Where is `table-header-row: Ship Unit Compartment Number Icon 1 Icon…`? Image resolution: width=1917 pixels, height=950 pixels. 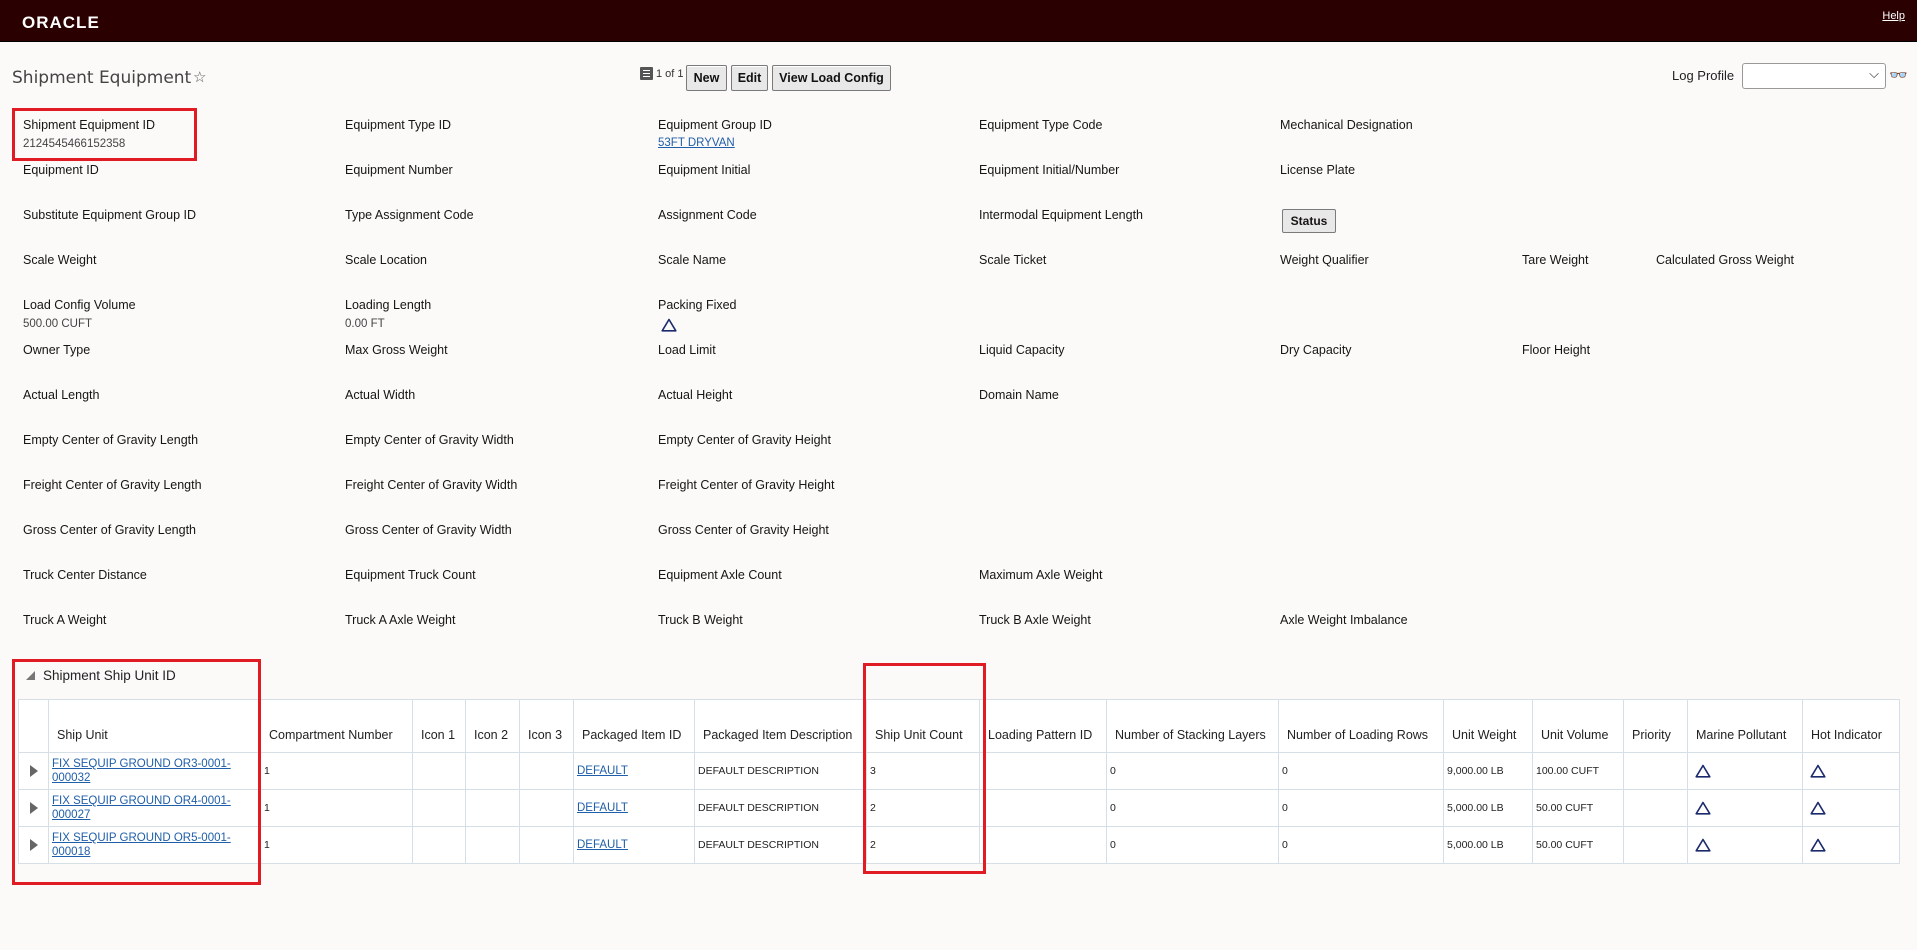
table-header-row: Ship Unit Compartment Number Icon 1 Icon… is located at coordinates (959, 726).